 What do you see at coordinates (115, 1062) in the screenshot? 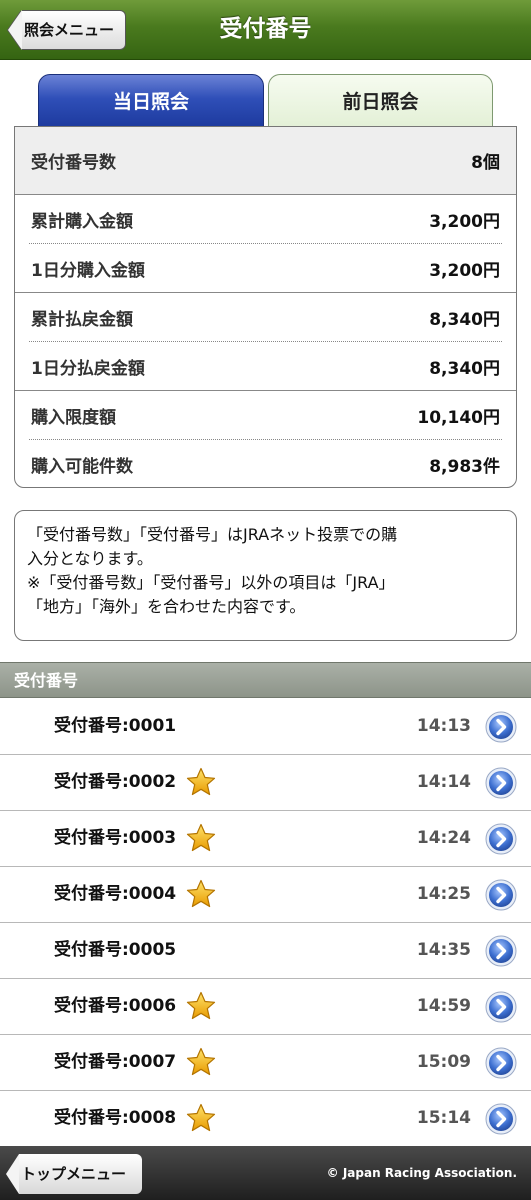
I see `receipt-number-label: 受付番号:0007` at bounding box center [115, 1062].